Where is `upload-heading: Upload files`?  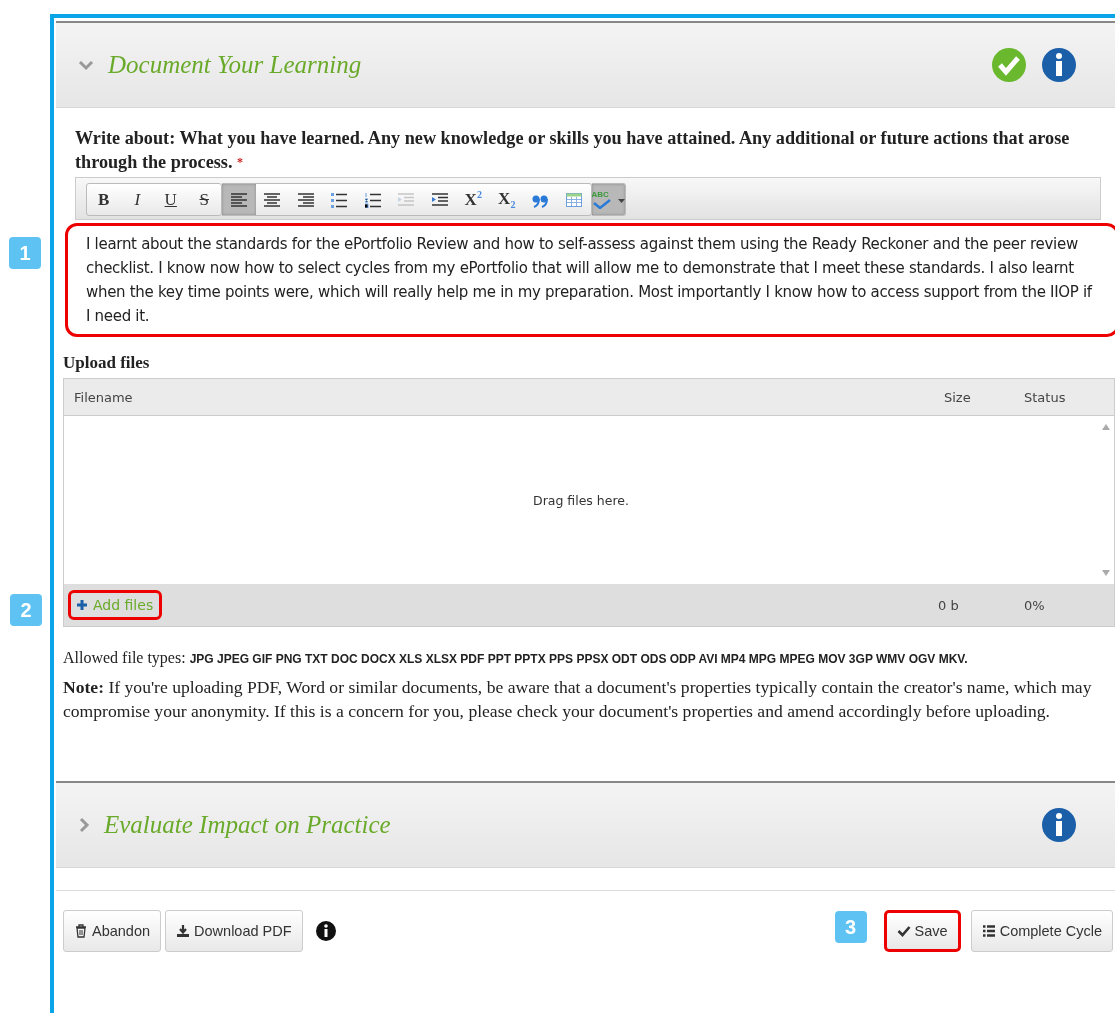
upload-heading: Upload files is located at coordinates (107, 363).